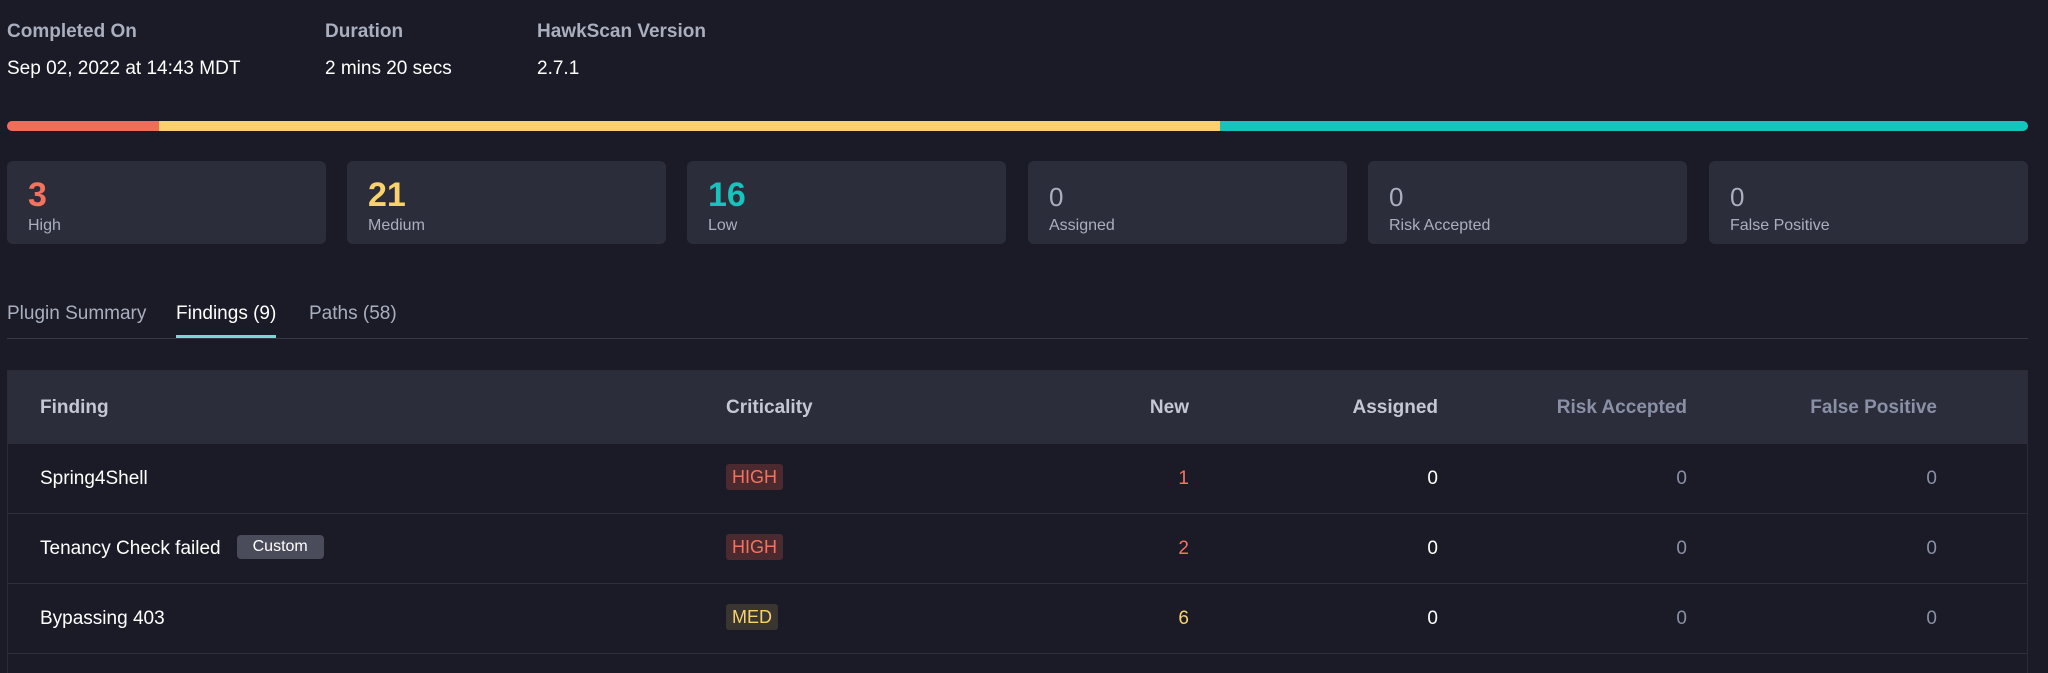 The image size is (2048, 673). What do you see at coordinates (1187, 202) in the screenshot?
I see `stat-card-assigned: 0 Assigned` at bounding box center [1187, 202].